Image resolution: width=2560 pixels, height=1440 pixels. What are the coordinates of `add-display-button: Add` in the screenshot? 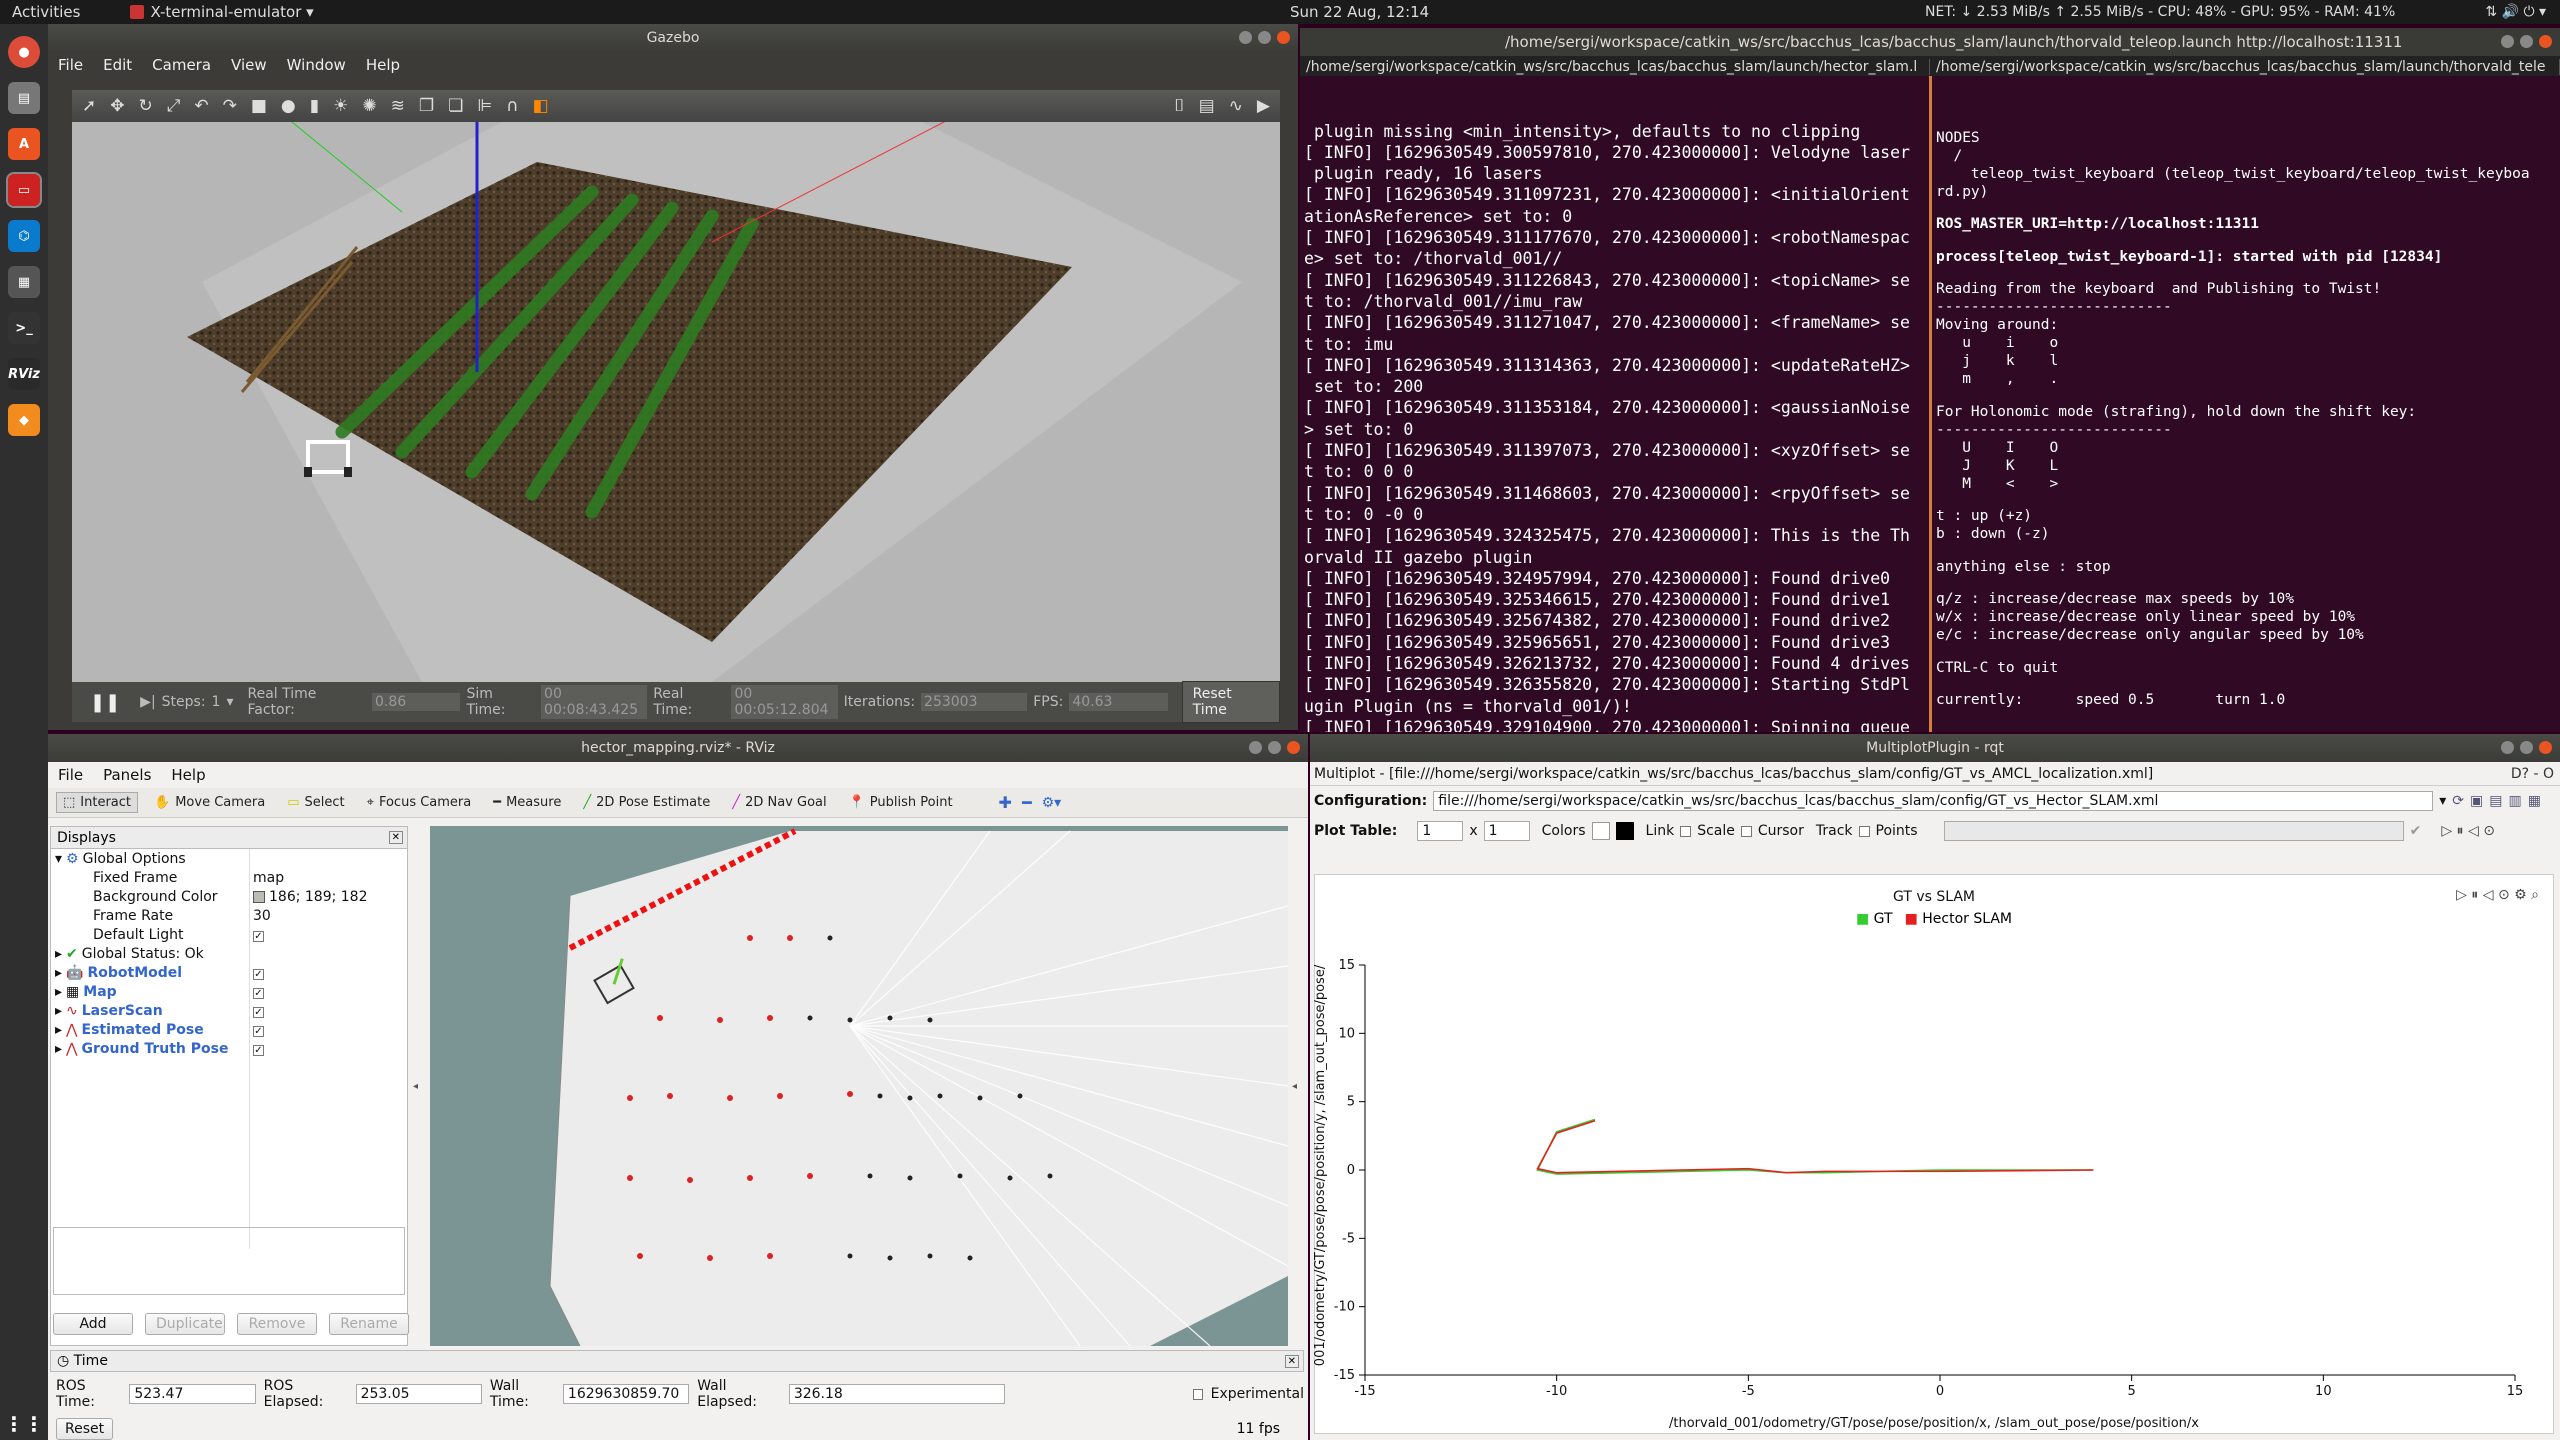 It's located at (93, 1324).